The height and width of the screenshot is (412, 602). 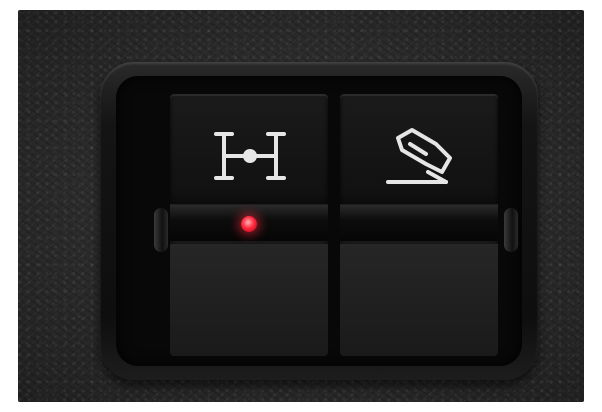 What do you see at coordinates (511, 230) in the screenshot?
I see `right-clip` at bounding box center [511, 230].